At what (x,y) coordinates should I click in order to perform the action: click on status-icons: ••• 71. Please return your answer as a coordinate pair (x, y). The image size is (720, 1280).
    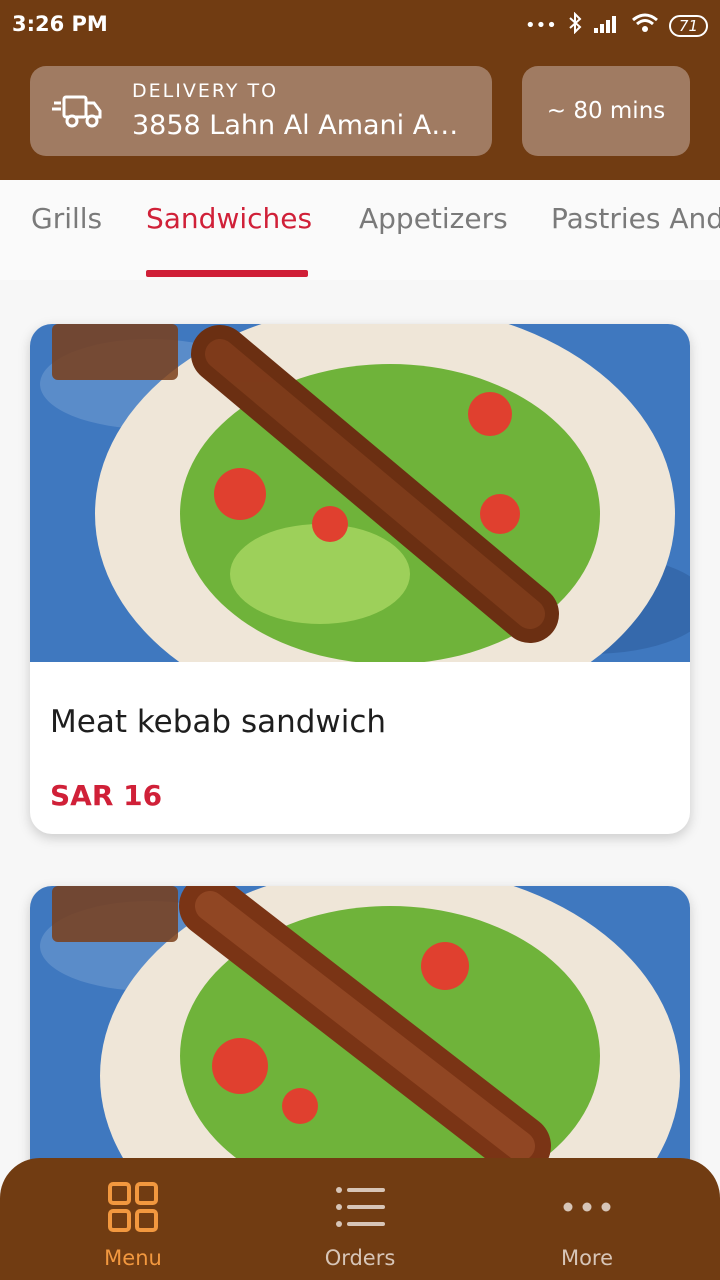
    Looking at the image, I should click on (616, 25).